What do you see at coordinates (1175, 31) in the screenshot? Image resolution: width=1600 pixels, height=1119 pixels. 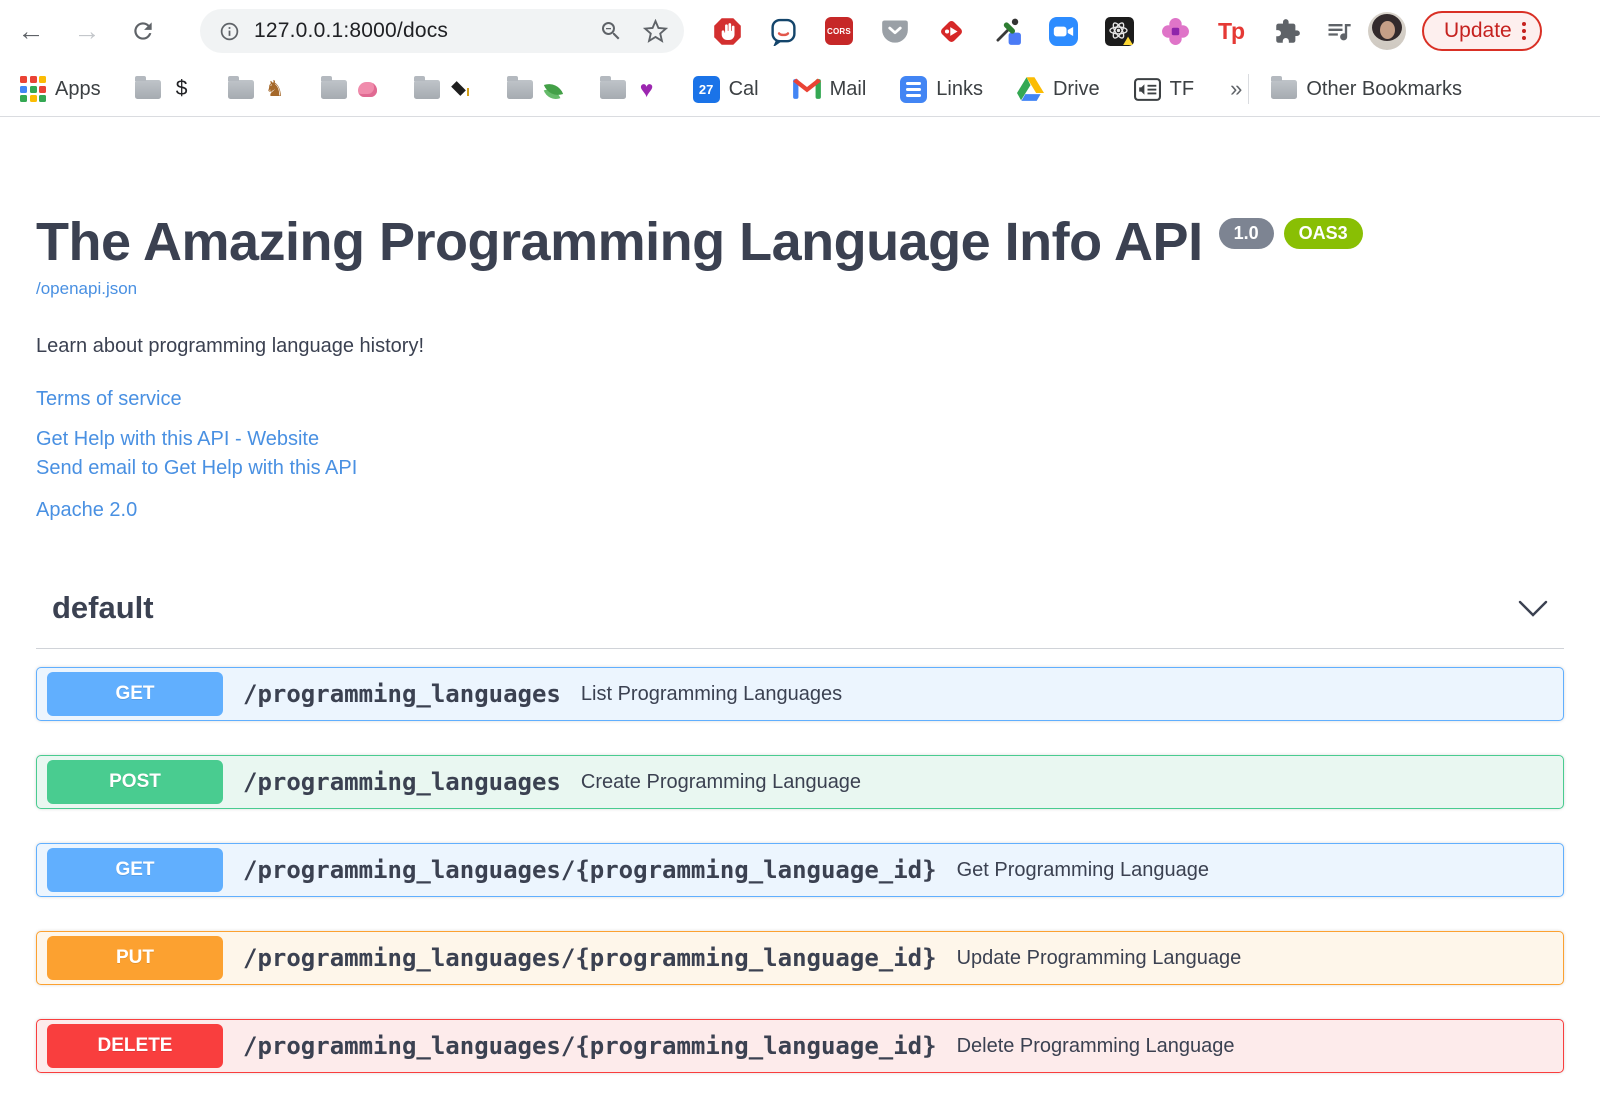 I see `purple-flower-extension-icon` at bounding box center [1175, 31].